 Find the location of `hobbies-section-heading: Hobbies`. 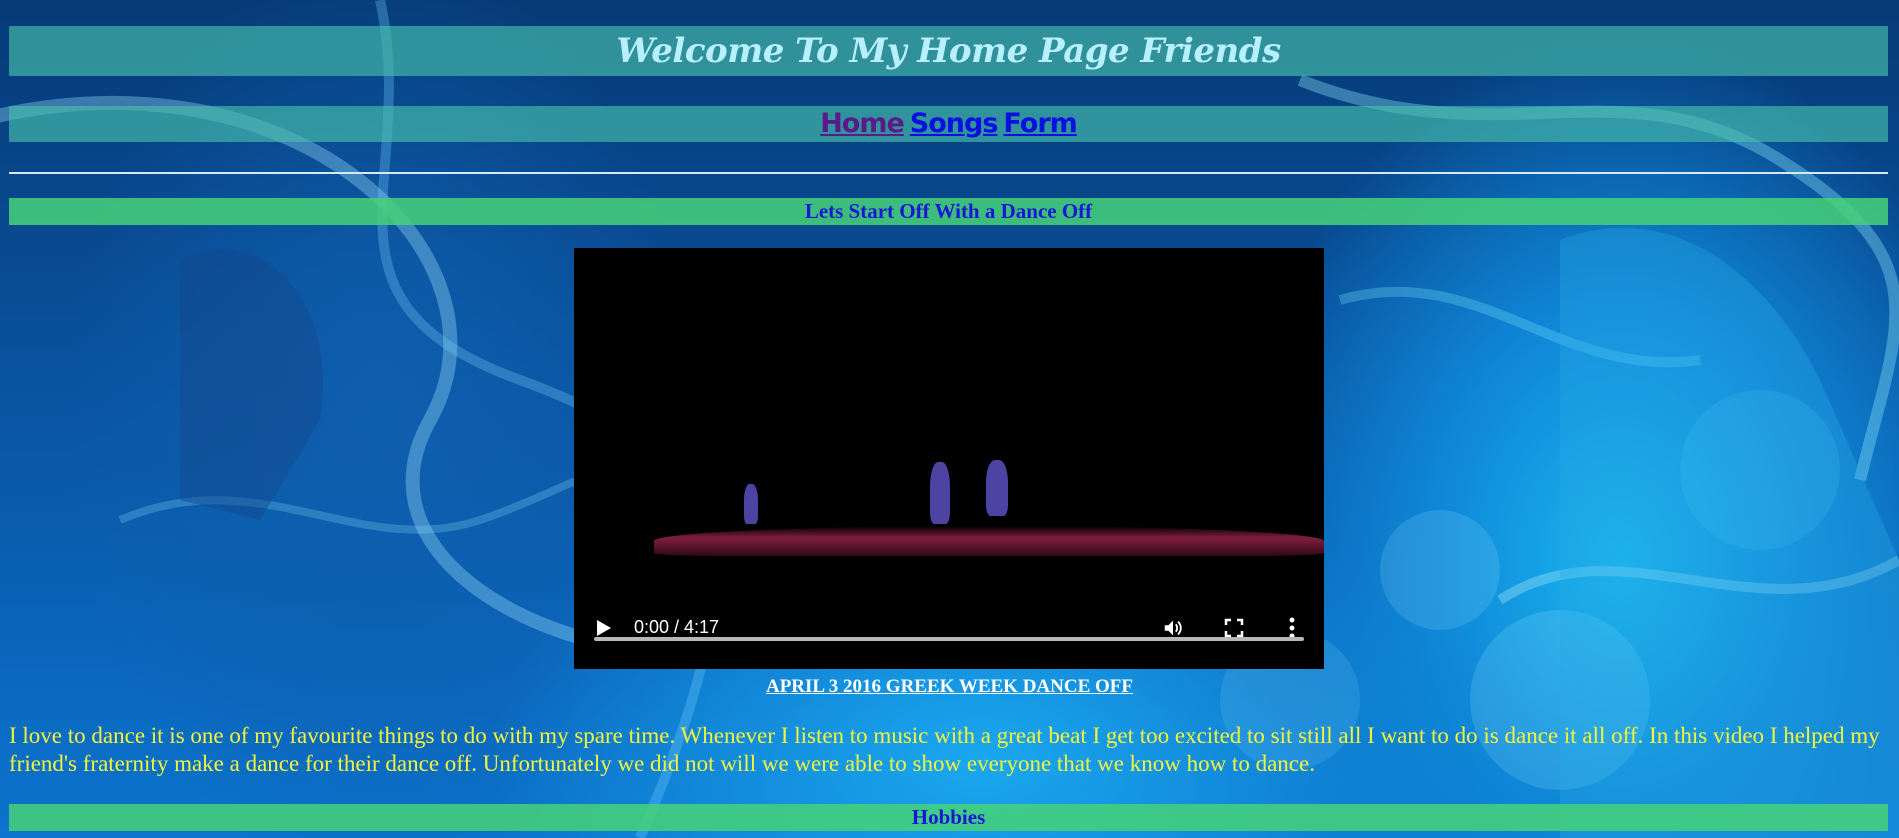

hobbies-section-heading: Hobbies is located at coordinates (948, 817).